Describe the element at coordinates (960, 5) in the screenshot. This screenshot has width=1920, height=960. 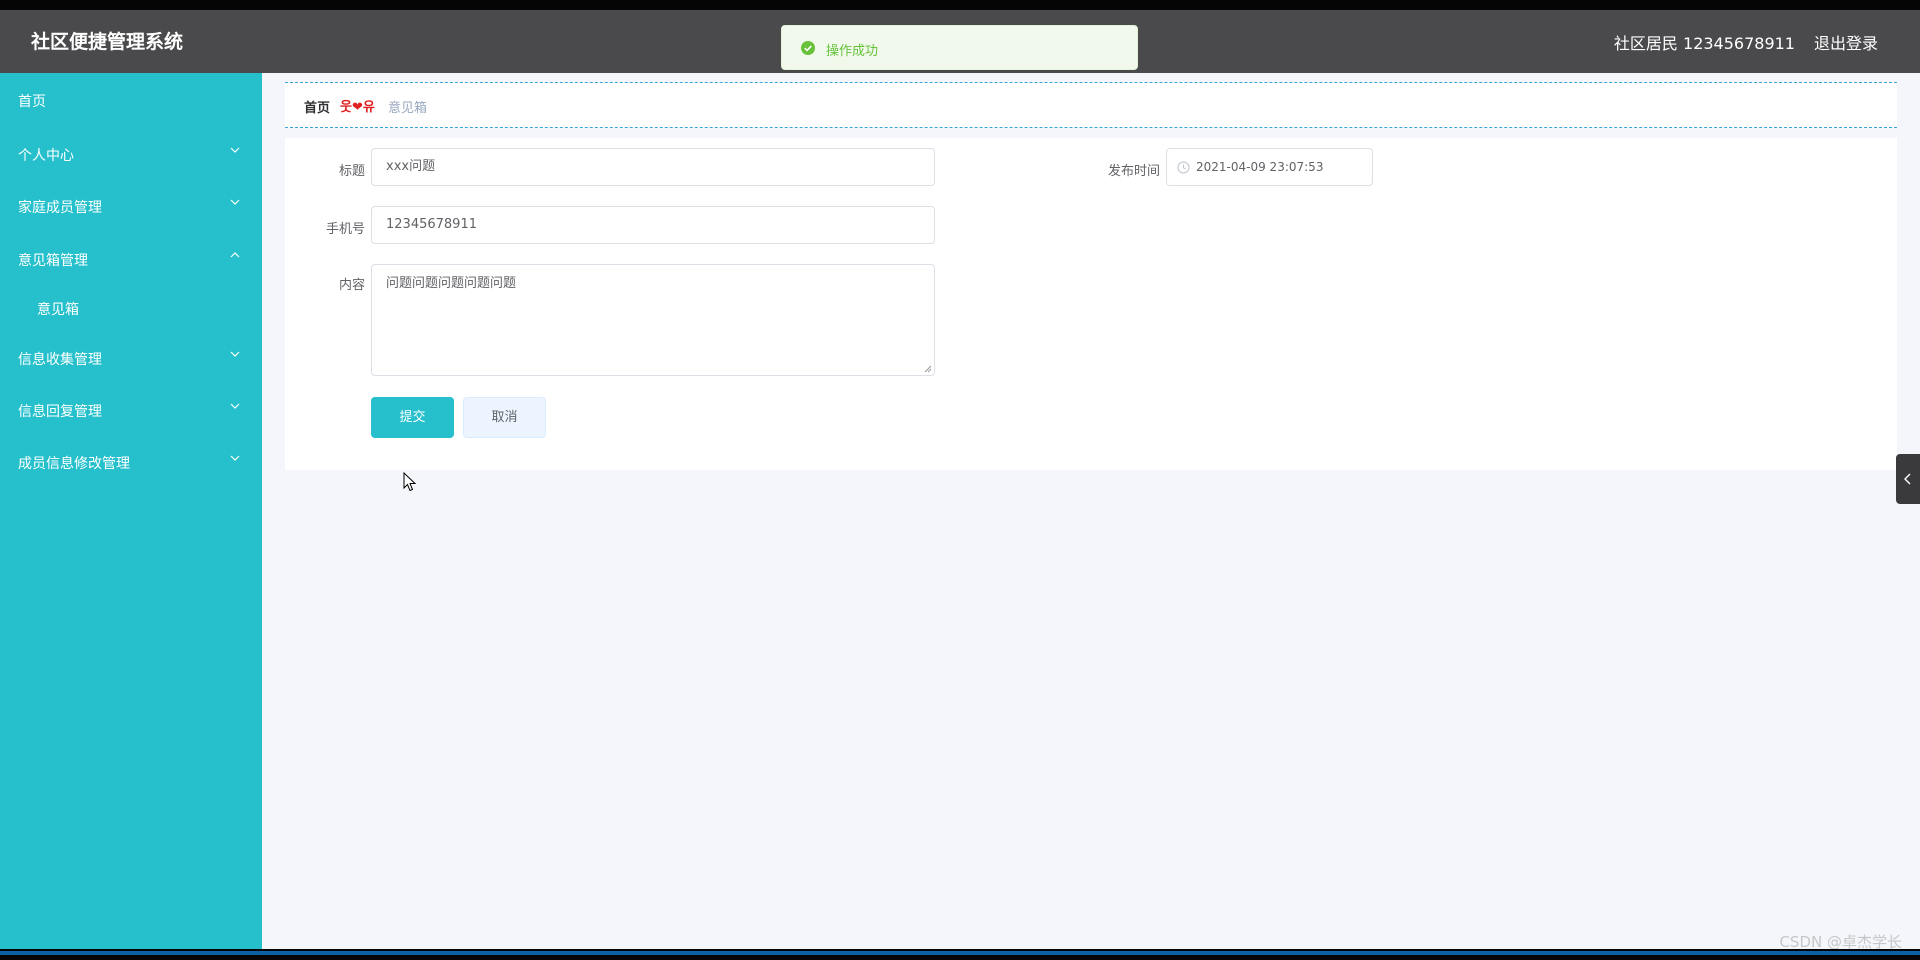
I see `window-top-strip` at that location.